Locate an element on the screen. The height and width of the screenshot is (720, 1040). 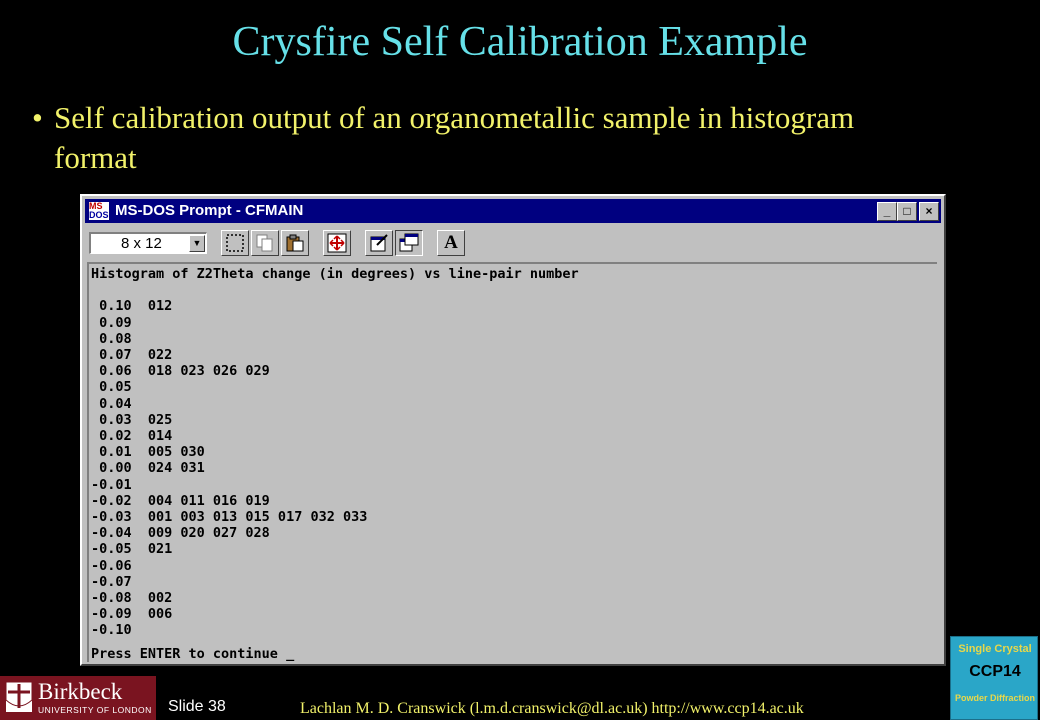
console-prompt: Press ENTER to continue _ is located at coordinates (193, 654).